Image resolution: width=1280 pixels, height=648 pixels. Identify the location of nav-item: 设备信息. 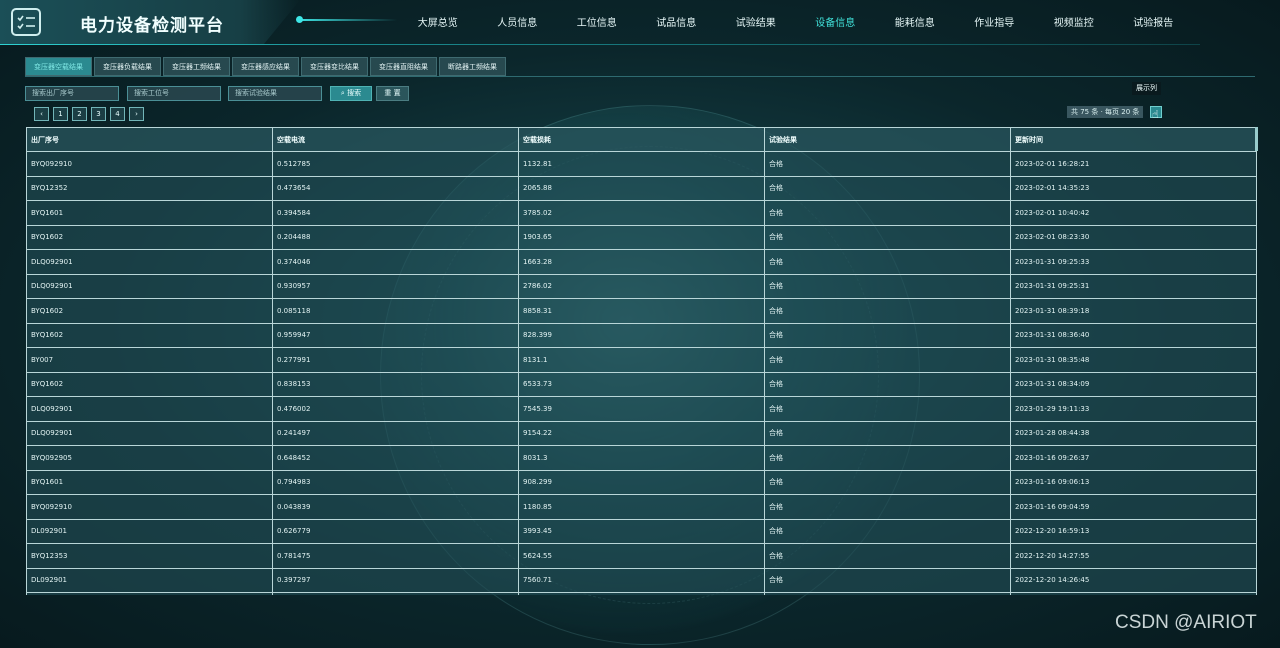
(836, 21).